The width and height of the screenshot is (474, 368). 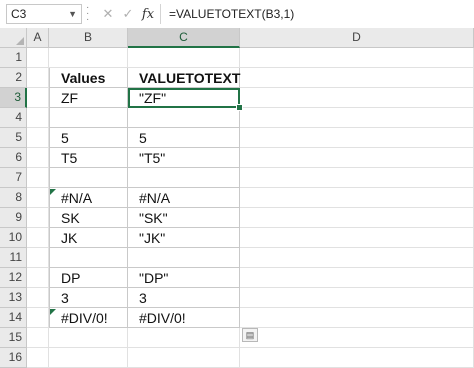 I want to click on cell-c12: "DP", so click(x=184, y=278).